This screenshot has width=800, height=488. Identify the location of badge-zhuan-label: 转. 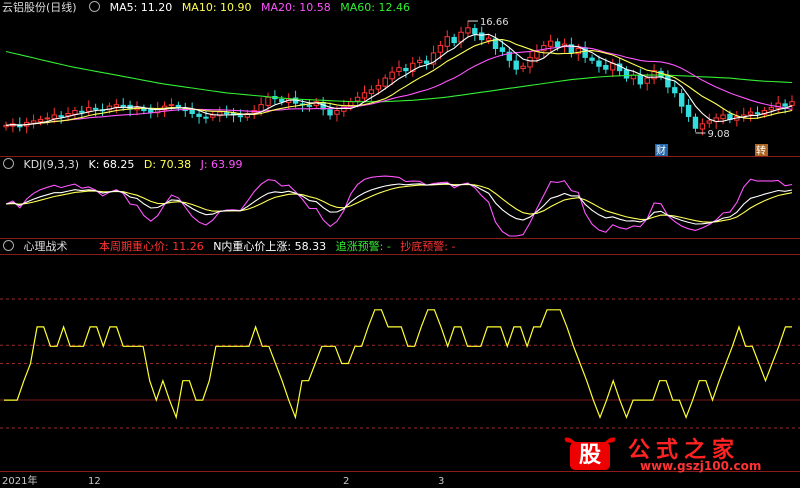
(761, 150).